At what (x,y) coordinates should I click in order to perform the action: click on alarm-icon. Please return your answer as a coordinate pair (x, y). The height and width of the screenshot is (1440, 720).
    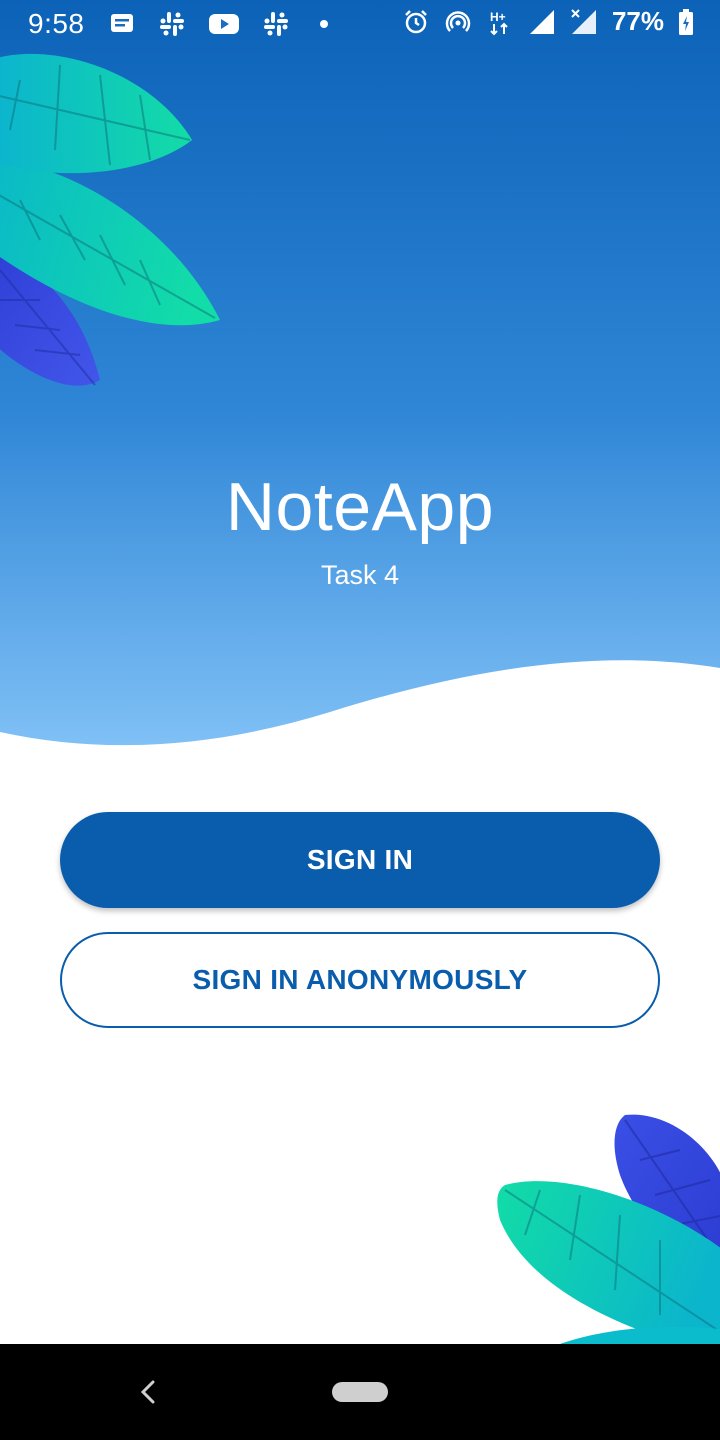
    Looking at the image, I should click on (416, 22).